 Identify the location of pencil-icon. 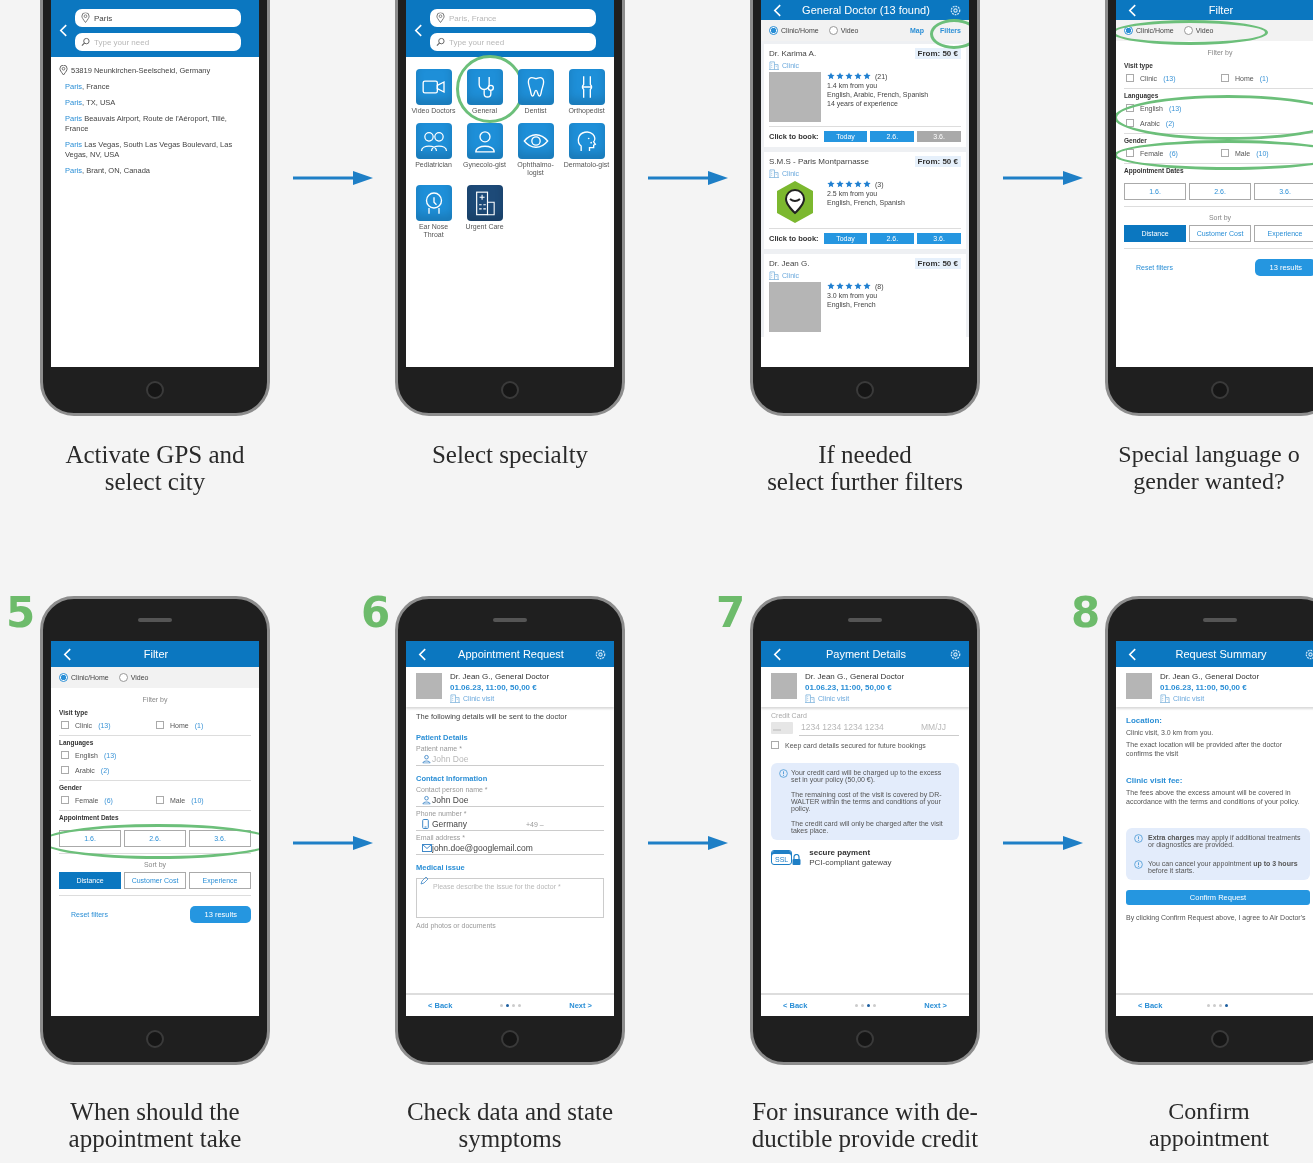
(424, 881).